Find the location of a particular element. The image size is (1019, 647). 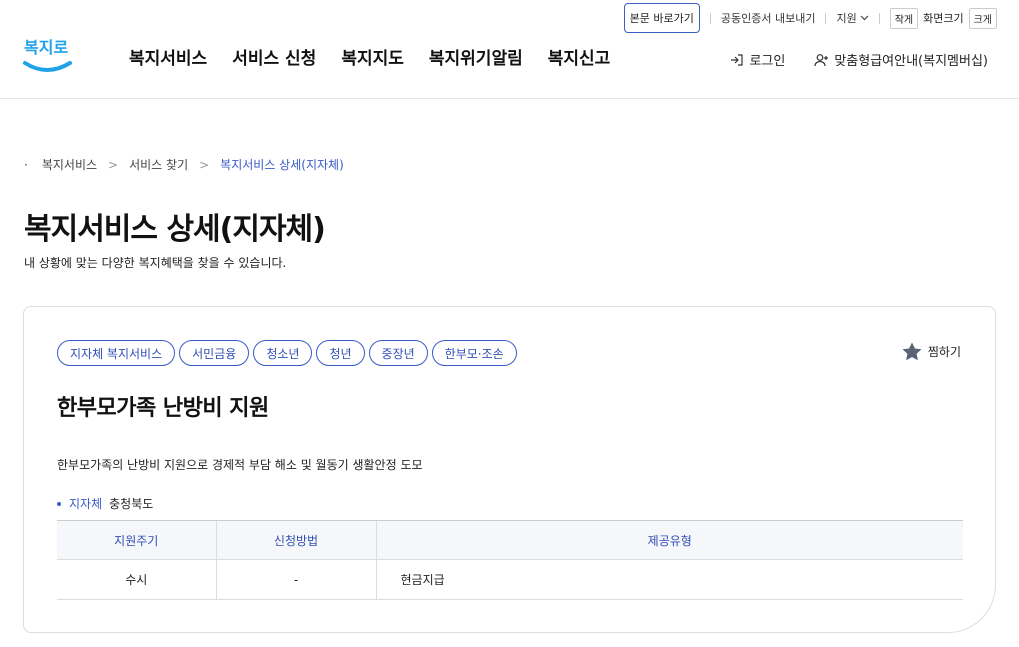

membership-button: 맞춤형급여안내(복지멤버십) is located at coordinates (901, 59).